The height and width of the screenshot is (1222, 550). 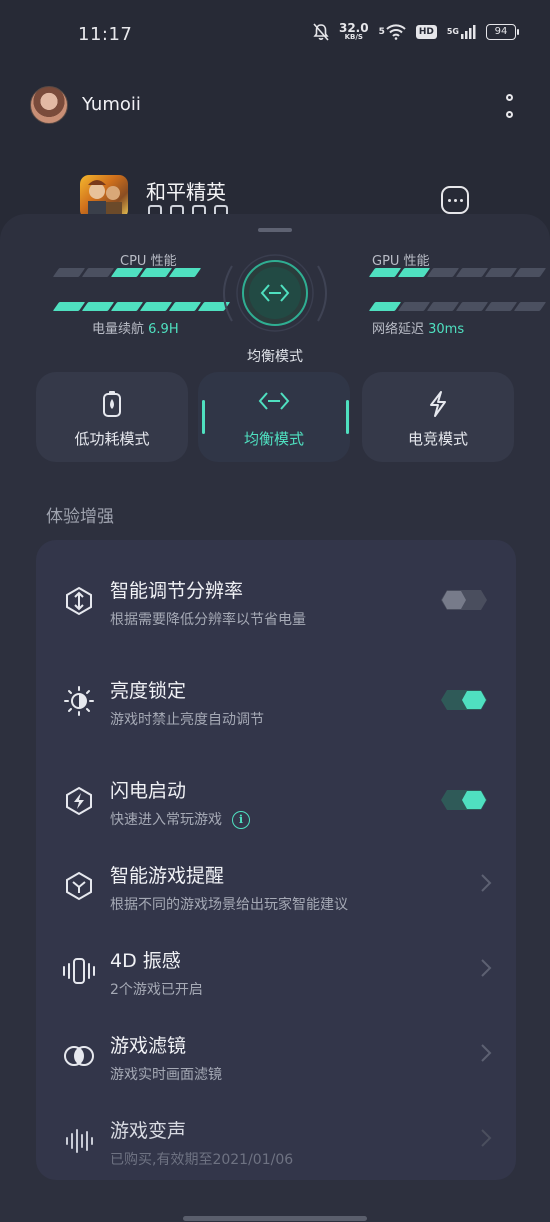 I want to click on lightning-icon, so click(x=438, y=404).